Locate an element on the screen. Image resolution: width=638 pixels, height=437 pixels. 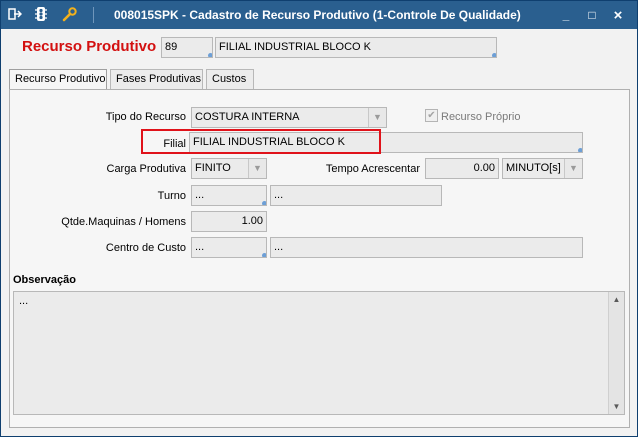
exit-icon is located at coordinates (15, 14).